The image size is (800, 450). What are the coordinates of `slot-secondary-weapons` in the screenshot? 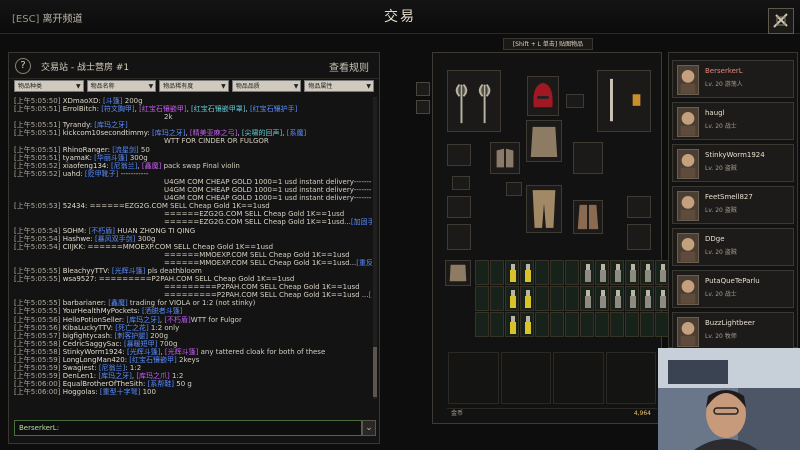 It's located at (624, 101).